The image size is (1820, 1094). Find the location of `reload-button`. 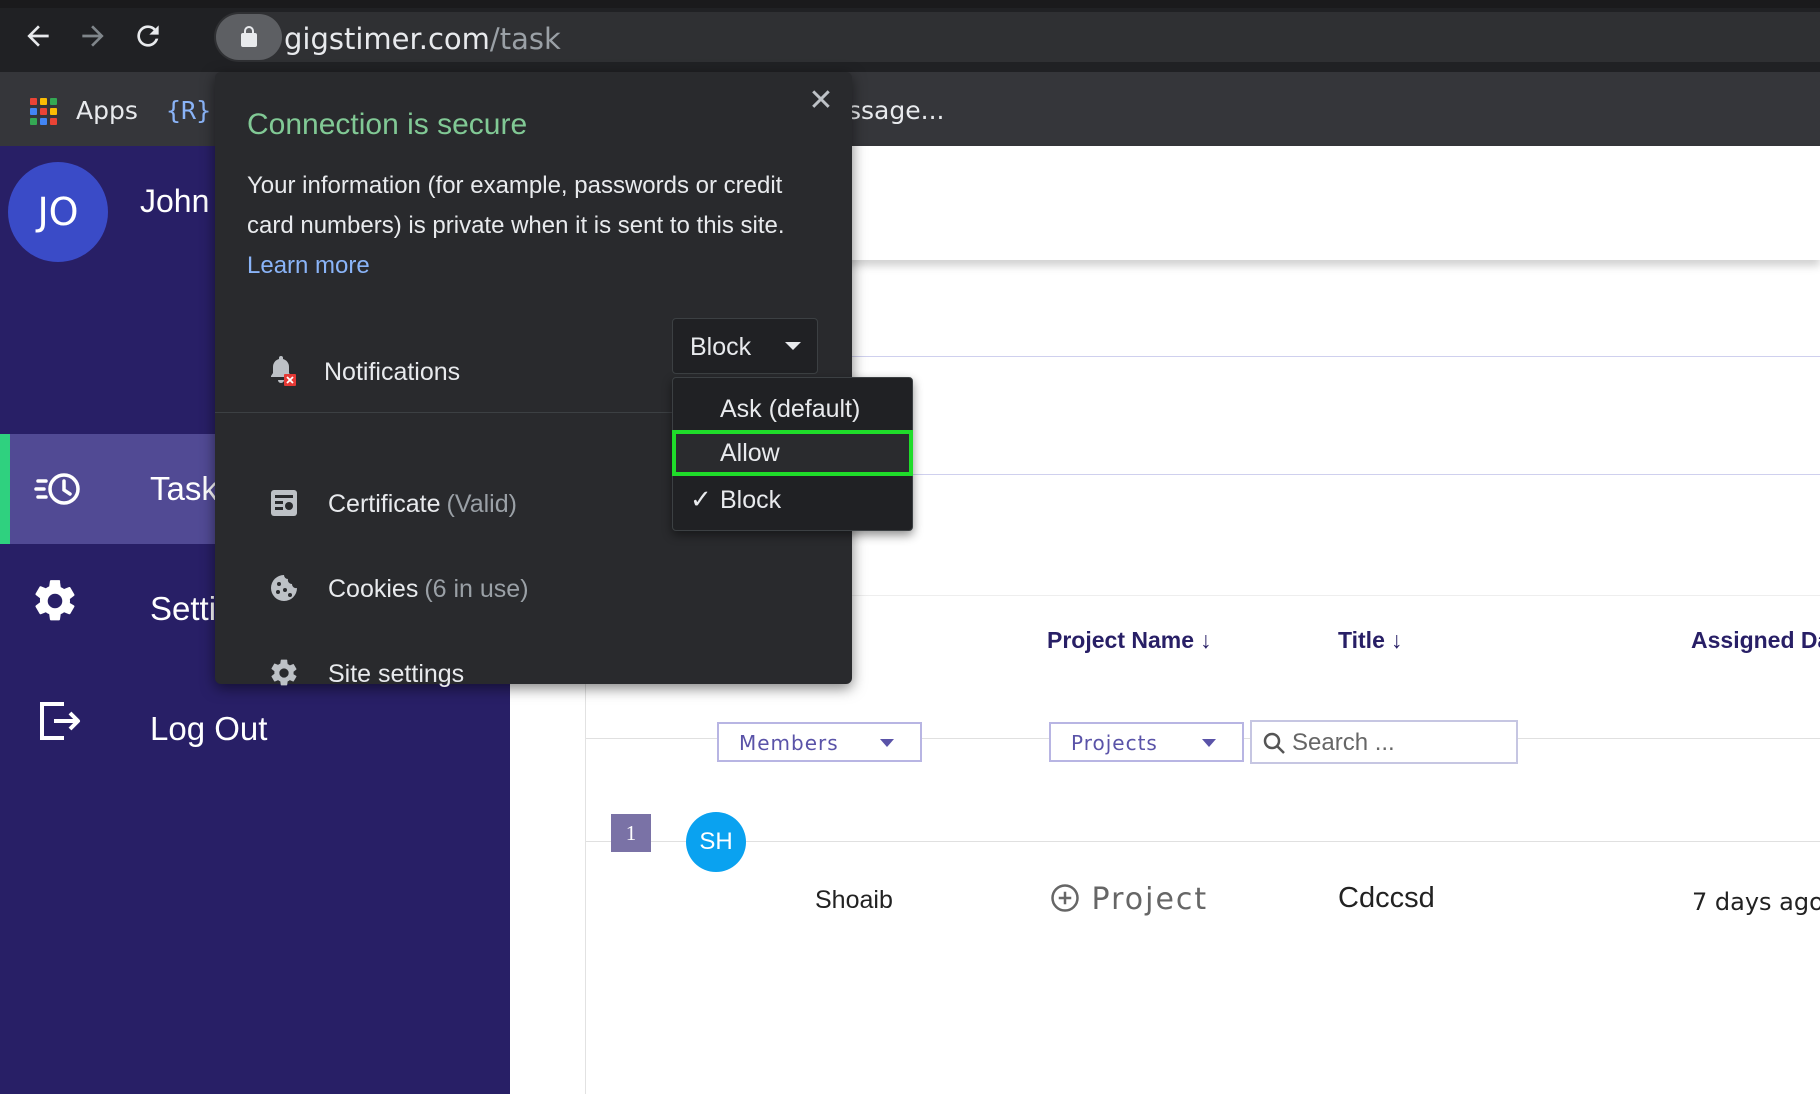

reload-button is located at coordinates (148, 36).